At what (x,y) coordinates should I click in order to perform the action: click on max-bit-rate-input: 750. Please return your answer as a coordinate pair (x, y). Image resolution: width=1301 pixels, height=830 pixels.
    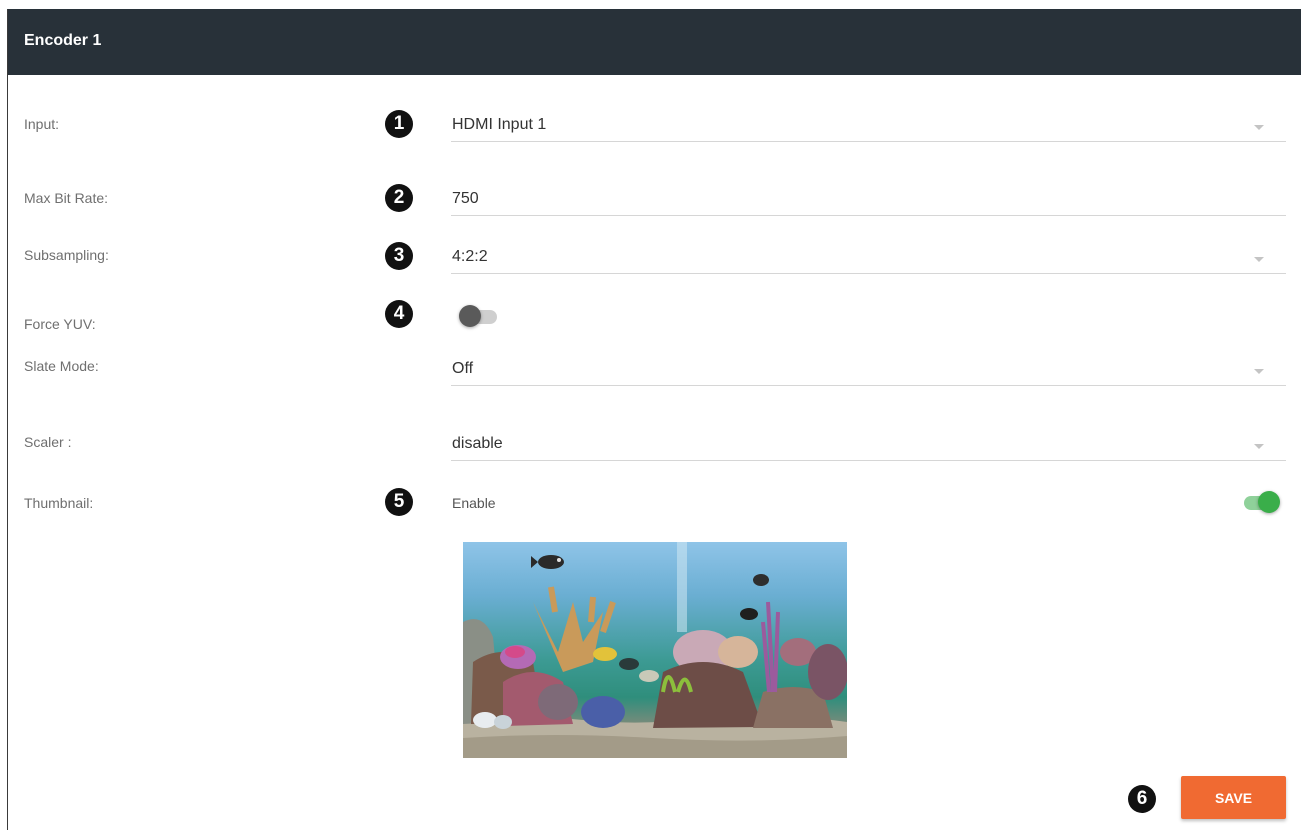
    Looking at the image, I should click on (868, 201).